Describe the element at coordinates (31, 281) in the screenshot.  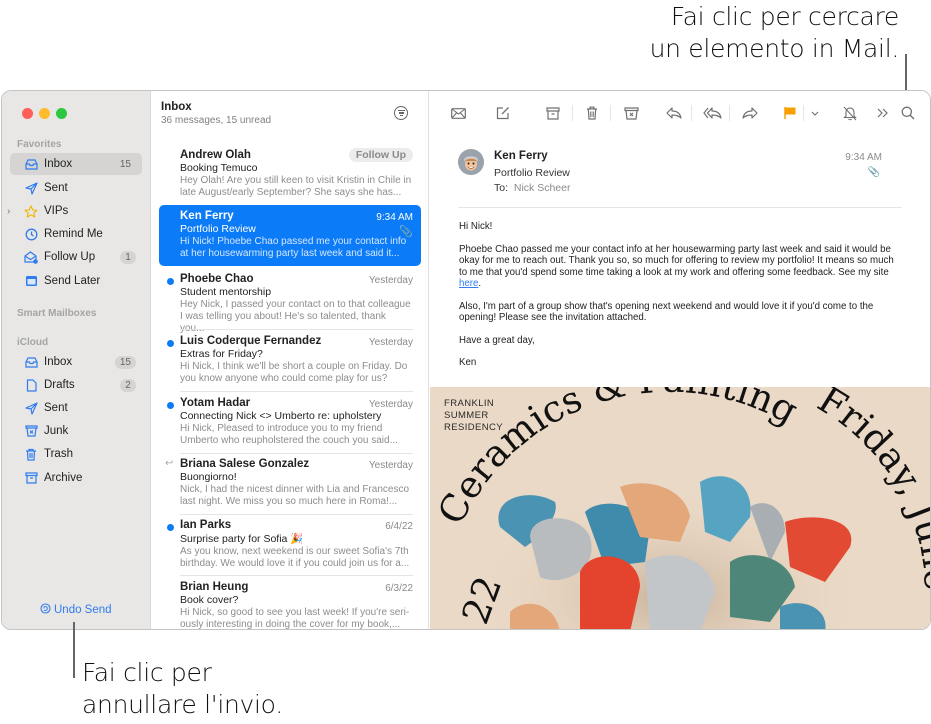
I see `calendar-icon` at that location.